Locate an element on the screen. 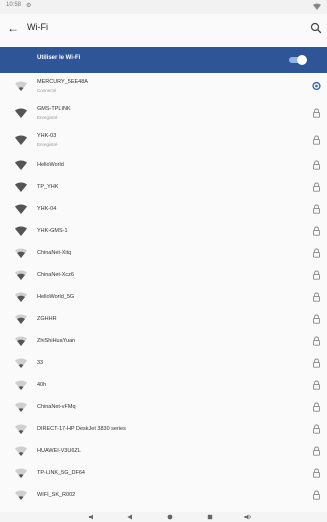  network-row: 33 is located at coordinates (163, 363).